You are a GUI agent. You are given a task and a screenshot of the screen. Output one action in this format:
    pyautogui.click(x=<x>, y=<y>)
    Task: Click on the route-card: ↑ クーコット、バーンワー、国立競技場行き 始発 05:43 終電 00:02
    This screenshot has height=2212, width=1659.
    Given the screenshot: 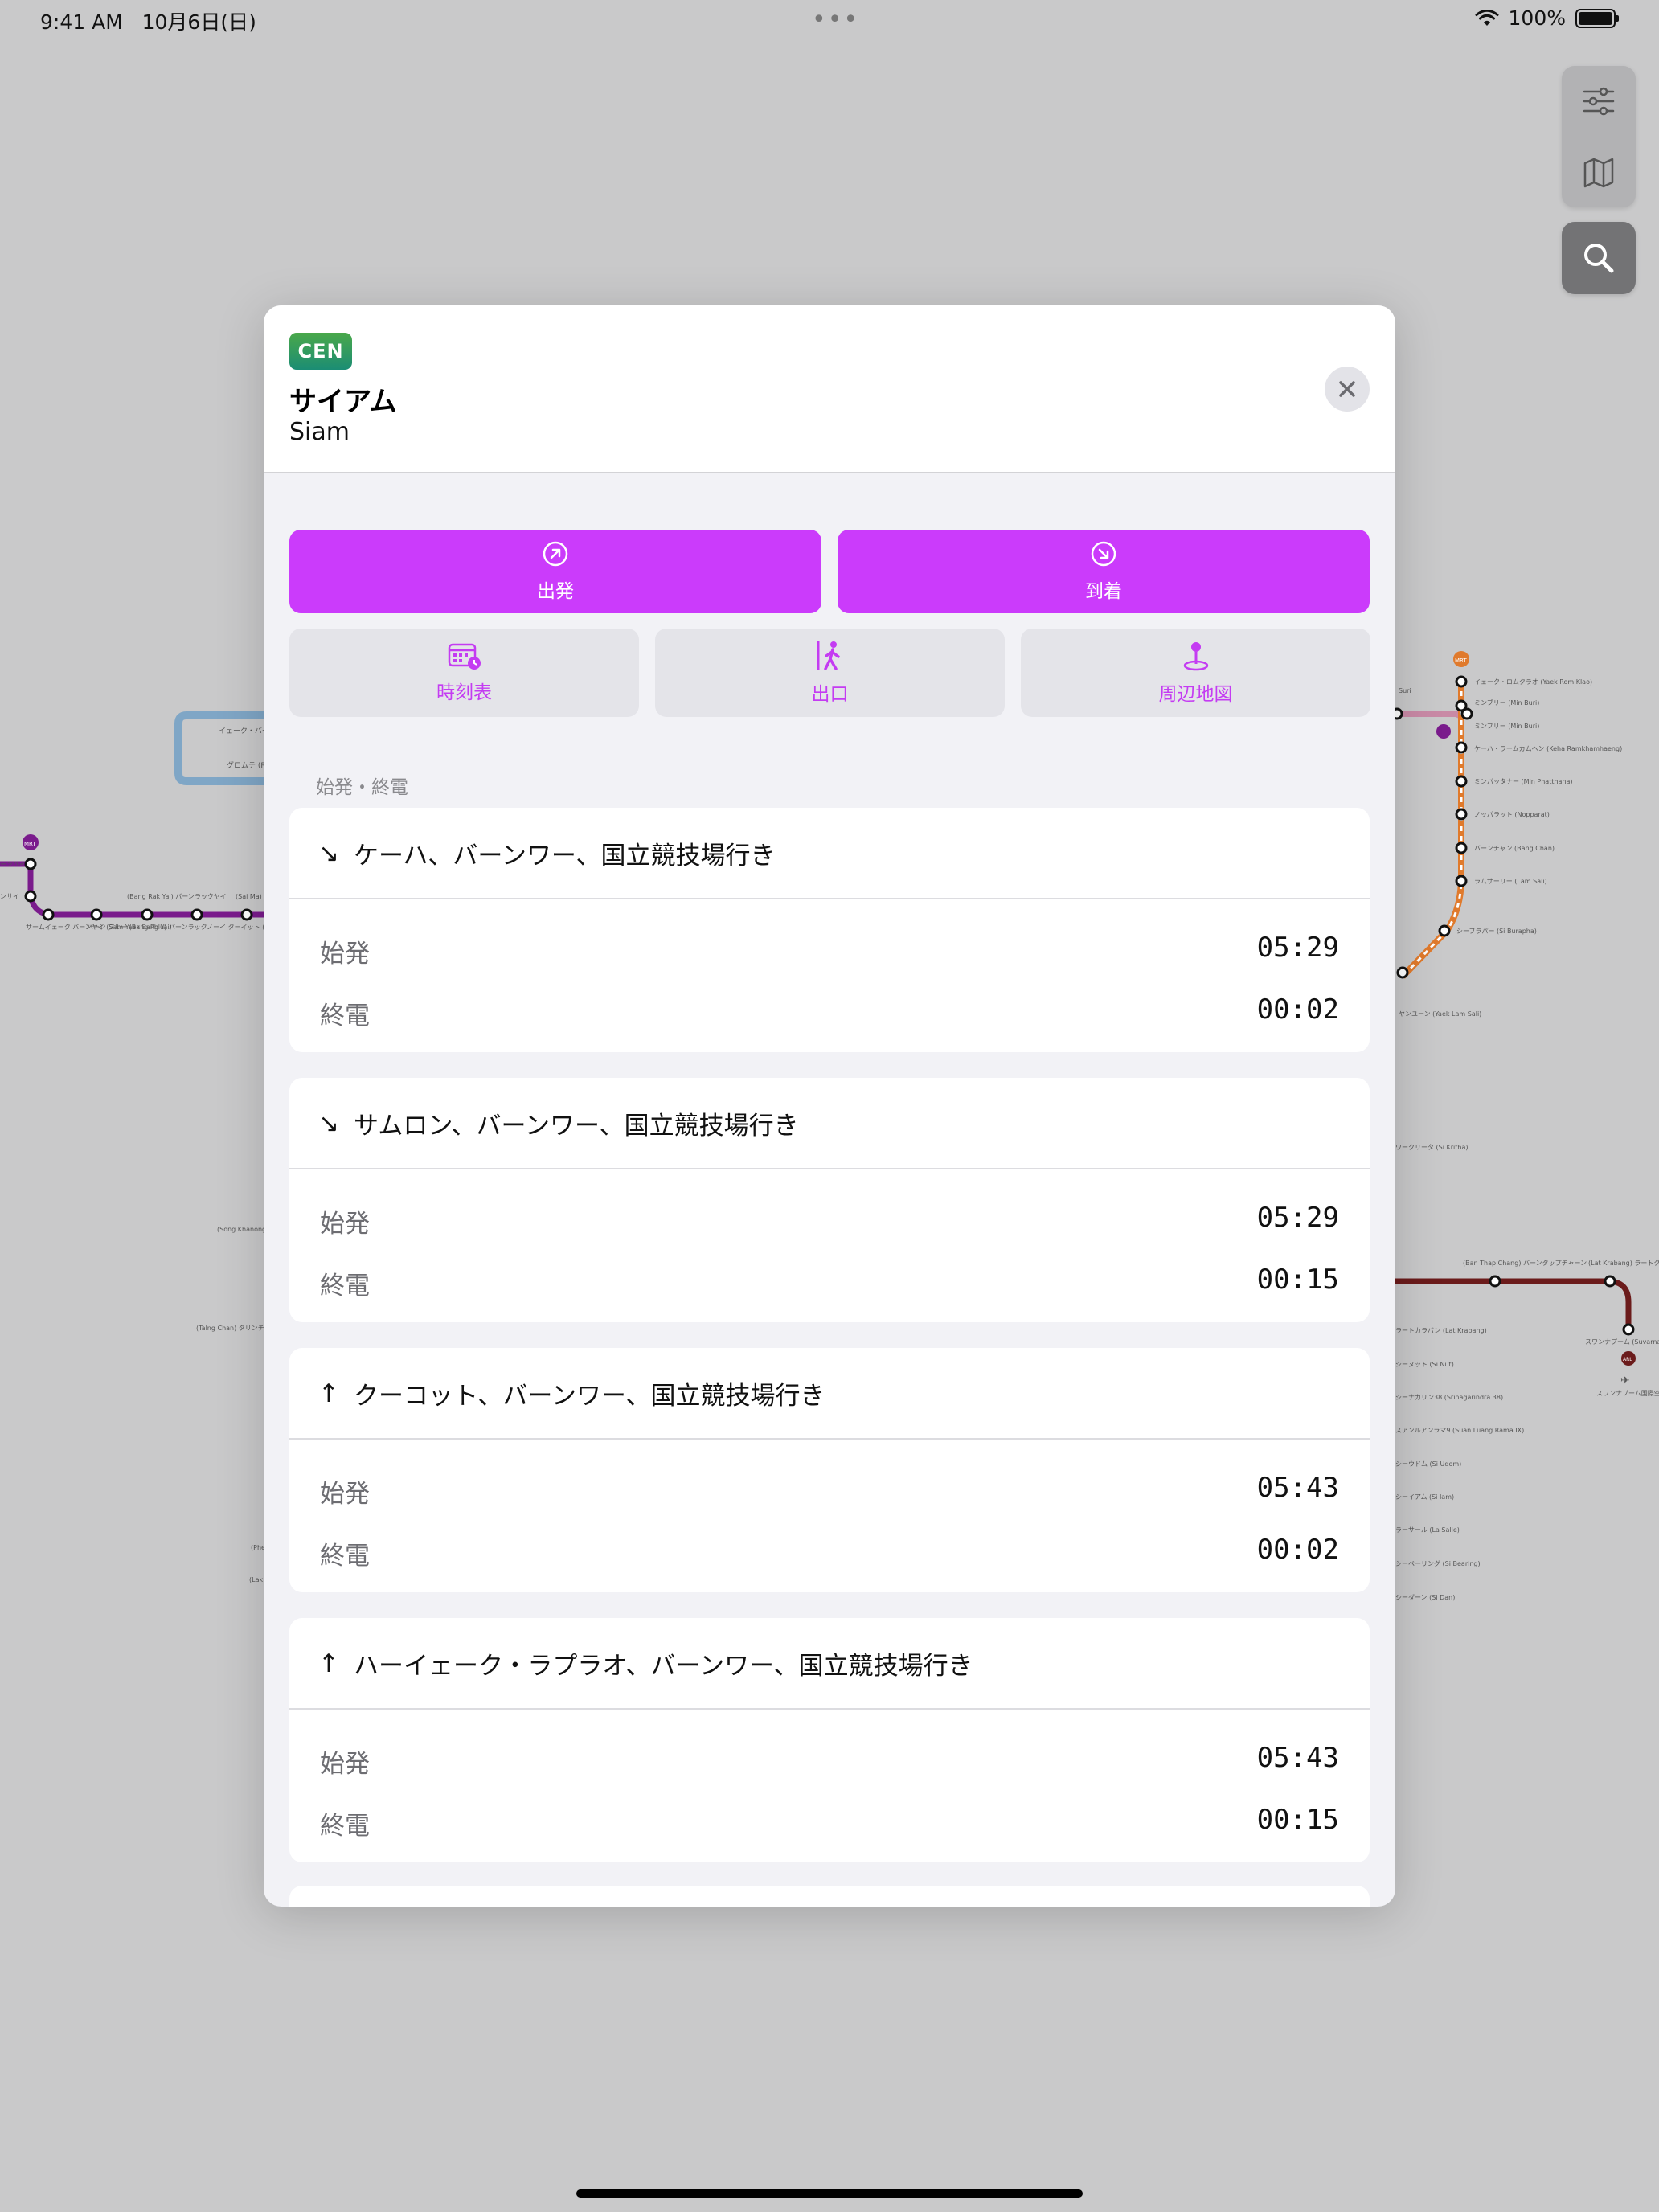 What is the action you would take?
    pyautogui.click(x=829, y=1470)
    